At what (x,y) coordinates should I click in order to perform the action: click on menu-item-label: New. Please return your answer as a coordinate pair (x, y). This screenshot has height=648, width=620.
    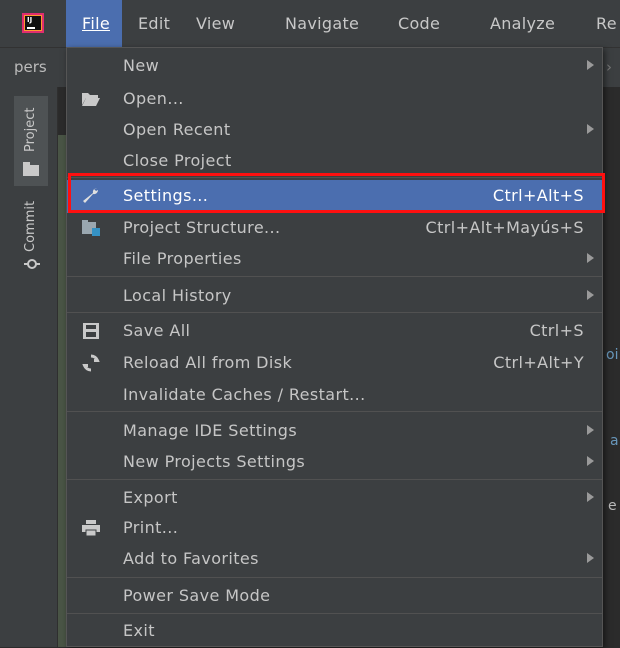
    Looking at the image, I should click on (141, 65).